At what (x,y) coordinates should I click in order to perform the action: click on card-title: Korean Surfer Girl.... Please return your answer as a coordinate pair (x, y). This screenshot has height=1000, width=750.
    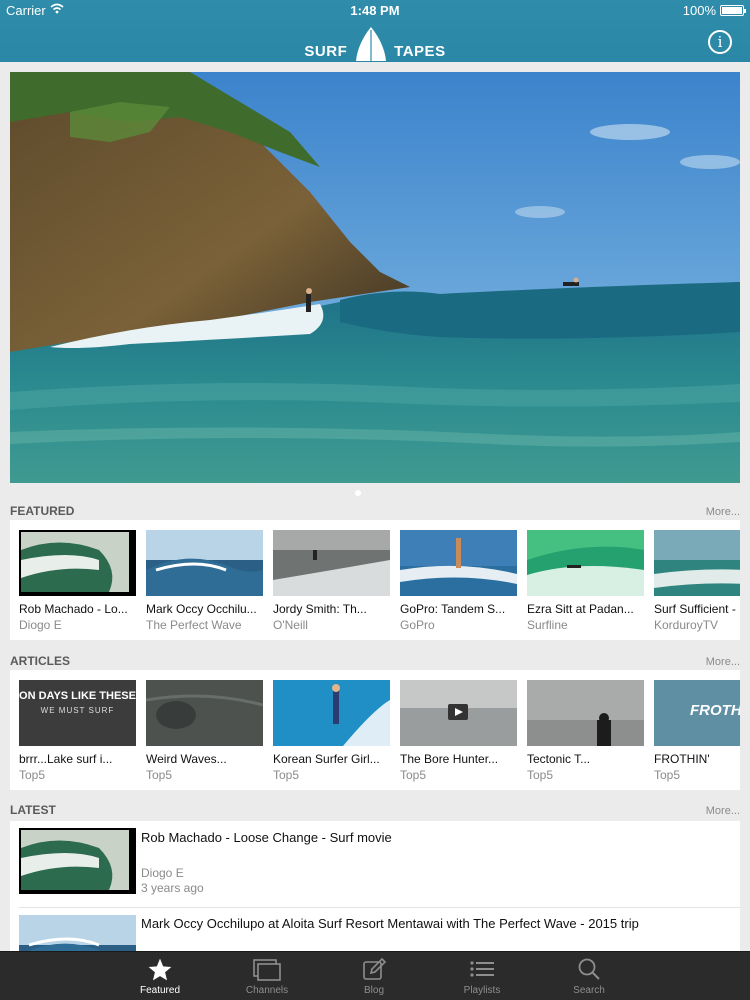
    Looking at the image, I should click on (326, 759).